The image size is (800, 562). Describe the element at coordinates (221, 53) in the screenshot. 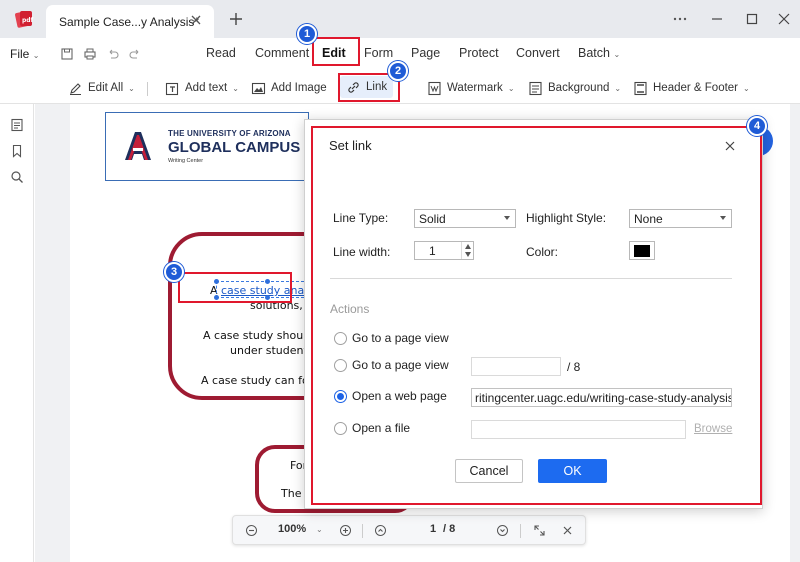

I see `menu-read: Read` at that location.